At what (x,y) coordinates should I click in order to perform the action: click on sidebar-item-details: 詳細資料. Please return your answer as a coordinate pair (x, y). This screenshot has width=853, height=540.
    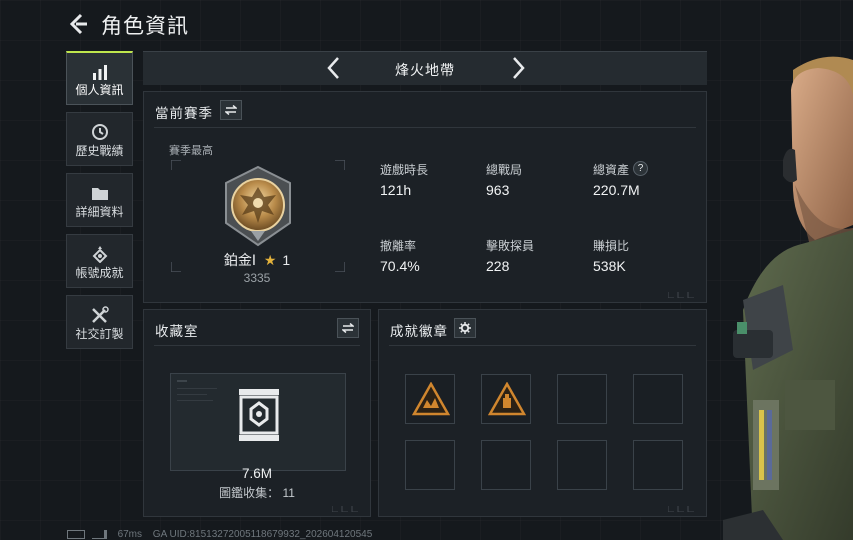
    Looking at the image, I should click on (99, 200).